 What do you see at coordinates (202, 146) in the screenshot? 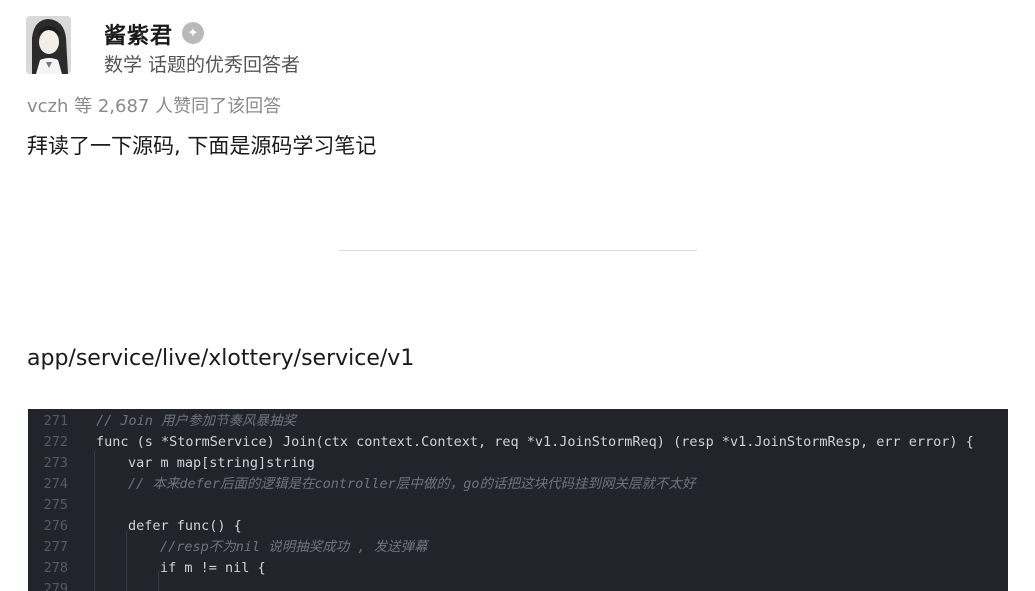
I see `answer-intro: 拜读了一下源码, 下面是源码学习笔记` at bounding box center [202, 146].